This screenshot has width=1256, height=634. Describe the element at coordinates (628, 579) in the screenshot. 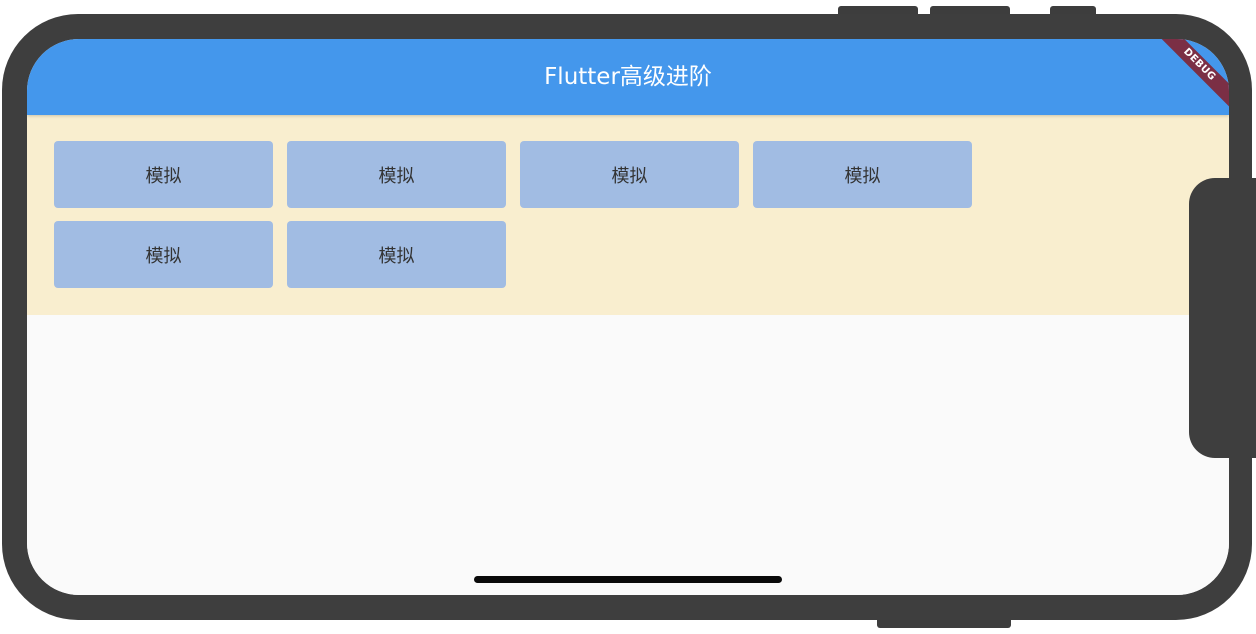

I see `home-indicator` at that location.